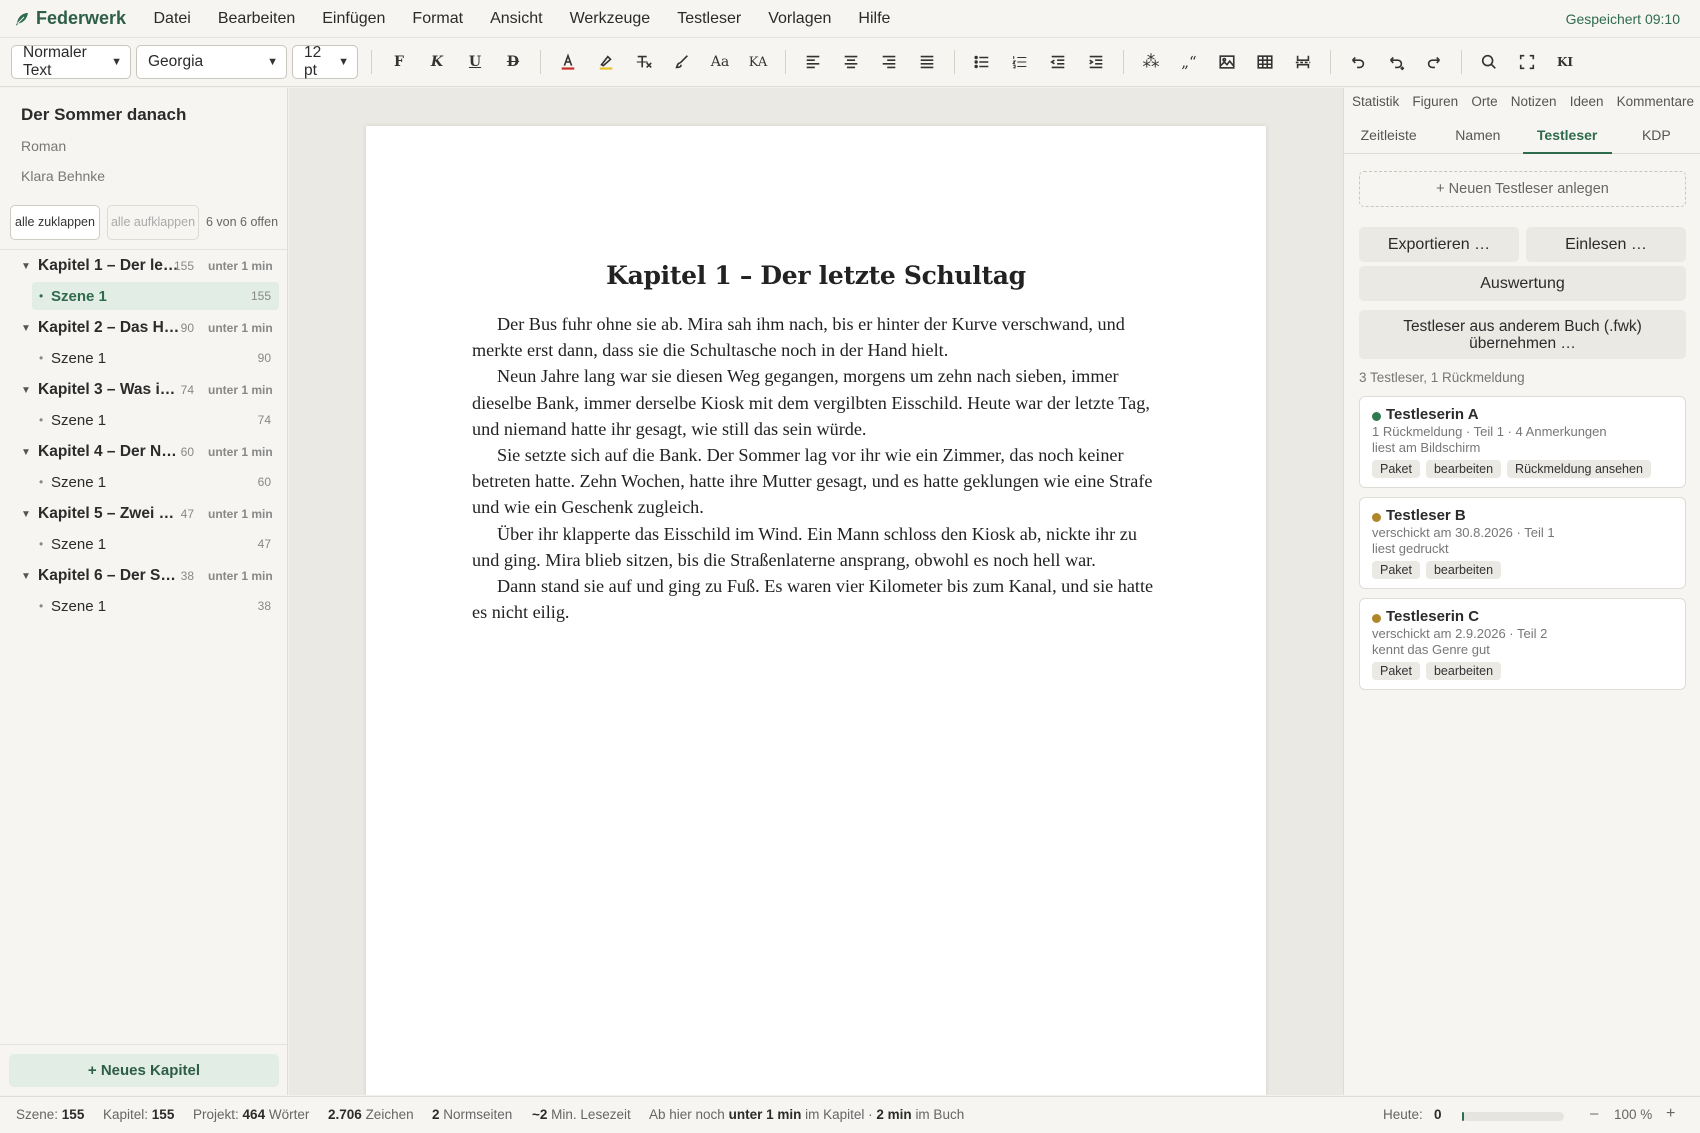  What do you see at coordinates (1020, 62) in the screenshot?
I see `numbered-list-button` at bounding box center [1020, 62].